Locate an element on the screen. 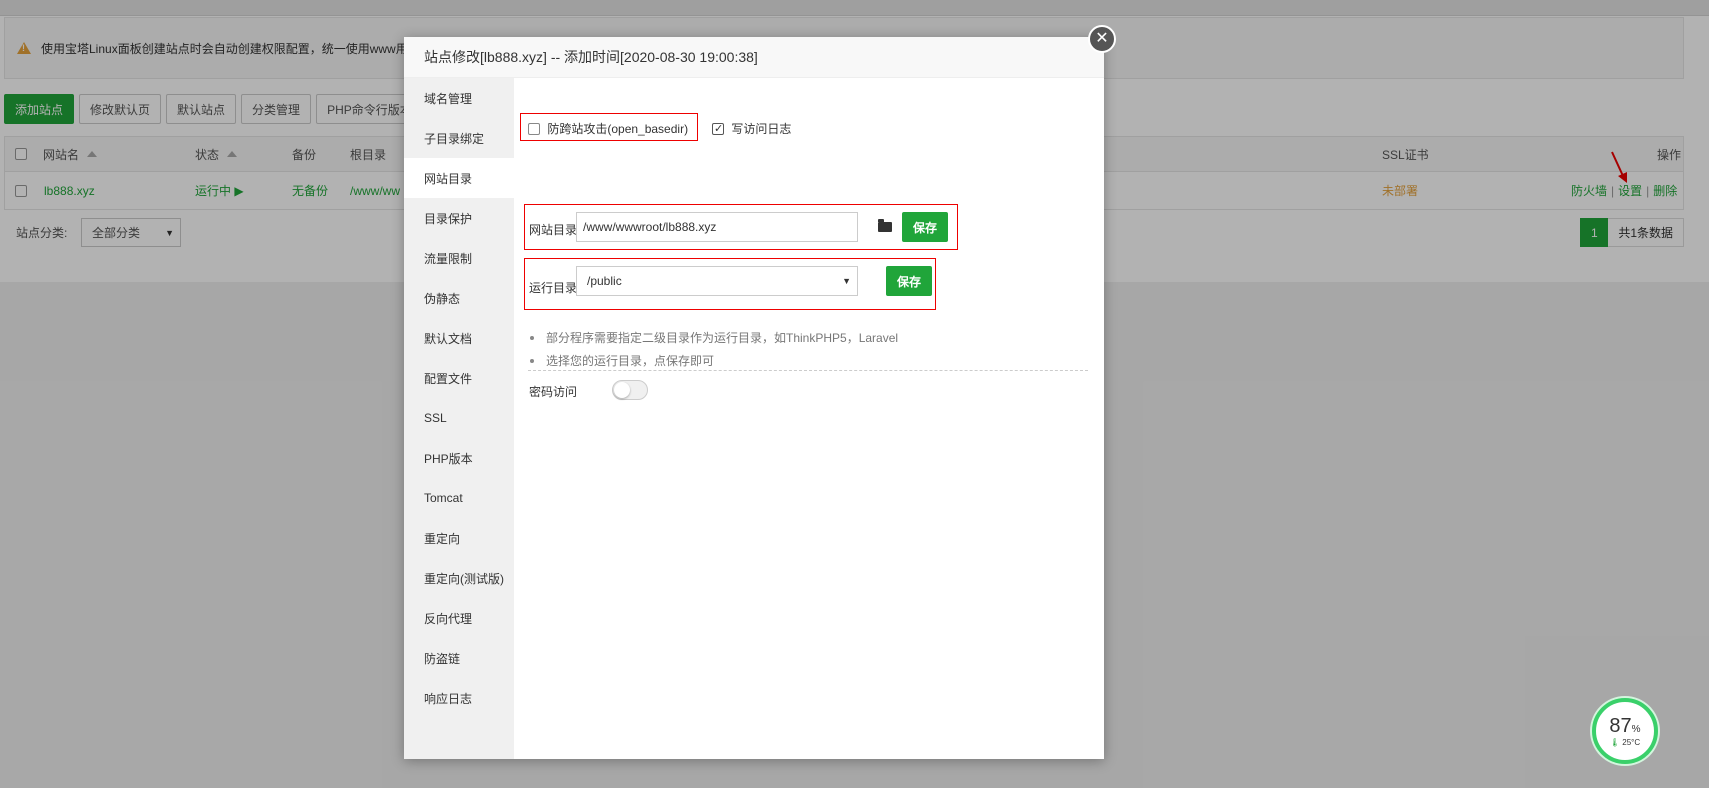 This screenshot has height=788, width=1709. sidebar-item-dir-protect: 目录保护 is located at coordinates (459, 218).